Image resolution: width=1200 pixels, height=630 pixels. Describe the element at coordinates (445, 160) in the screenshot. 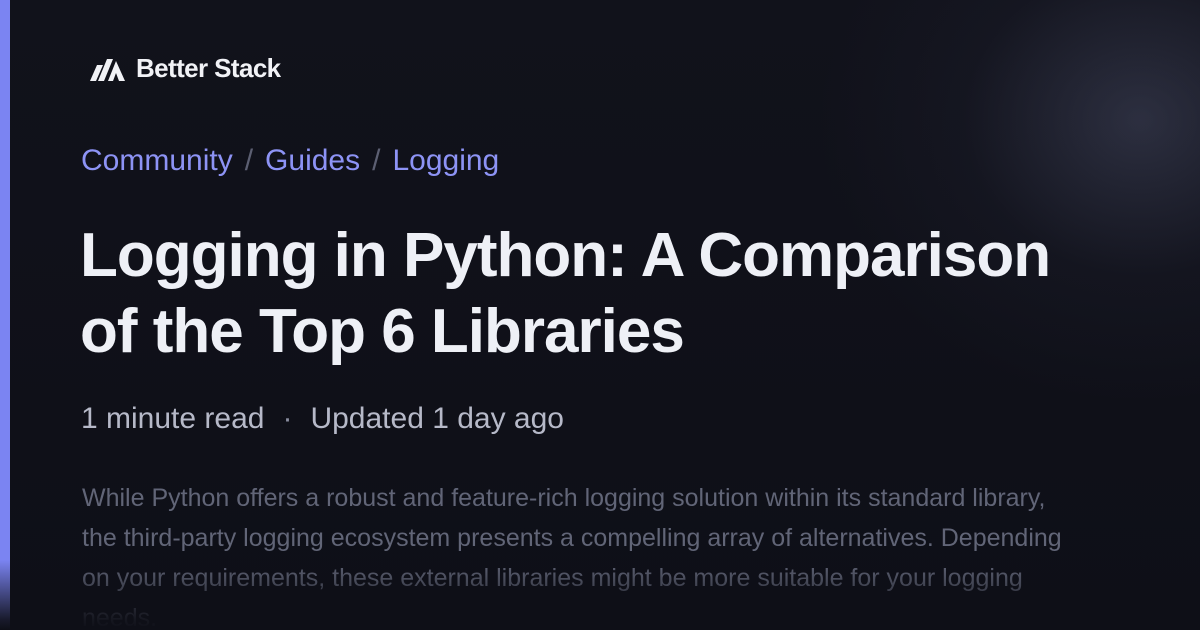

I see `breadcrumb-item-logging: Logging` at that location.